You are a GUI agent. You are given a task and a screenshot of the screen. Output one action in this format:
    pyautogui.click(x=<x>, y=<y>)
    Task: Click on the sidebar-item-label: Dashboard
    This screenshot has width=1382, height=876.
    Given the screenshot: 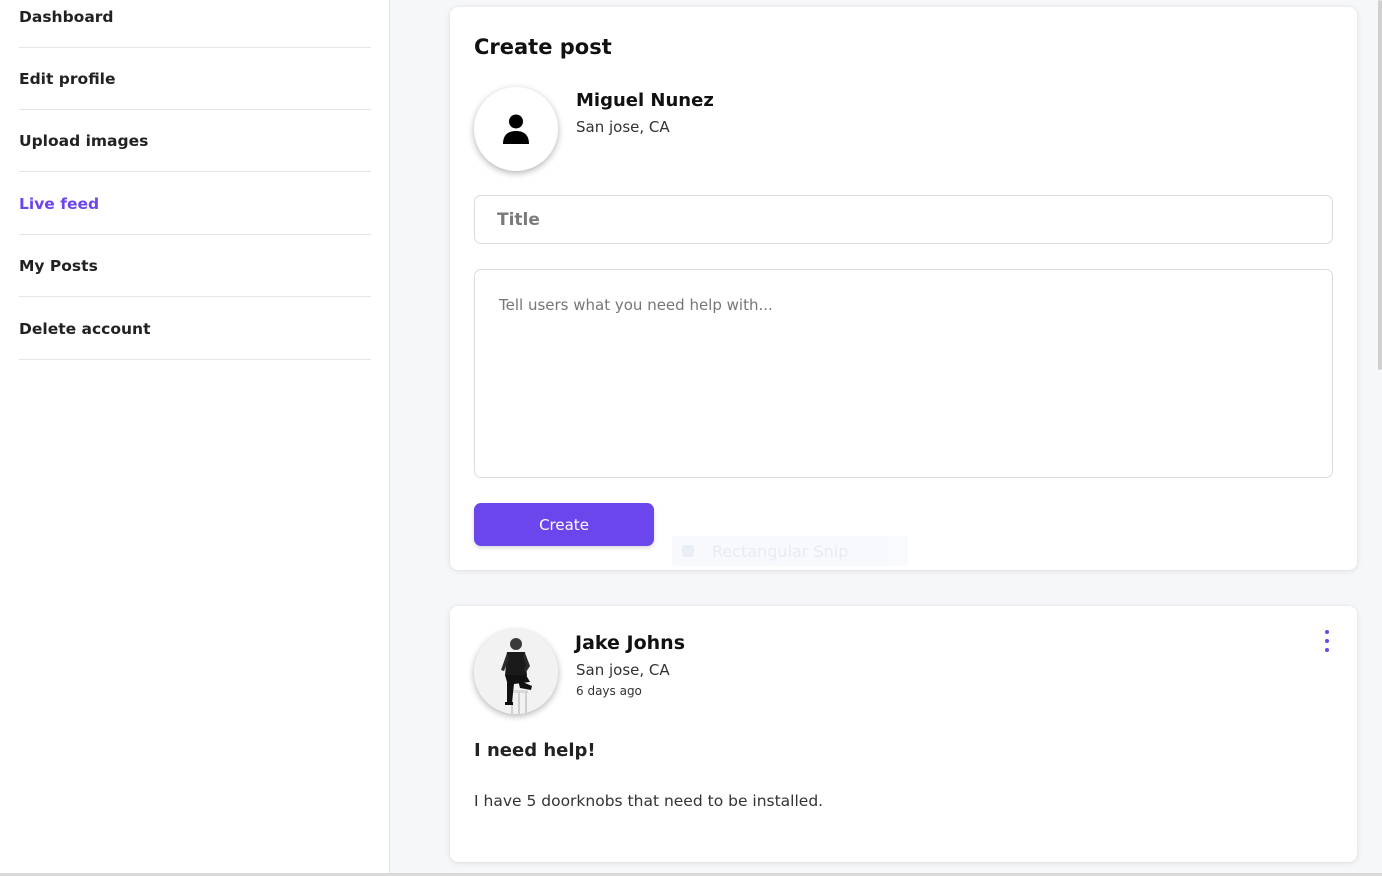 What is the action you would take?
    pyautogui.click(x=66, y=16)
    